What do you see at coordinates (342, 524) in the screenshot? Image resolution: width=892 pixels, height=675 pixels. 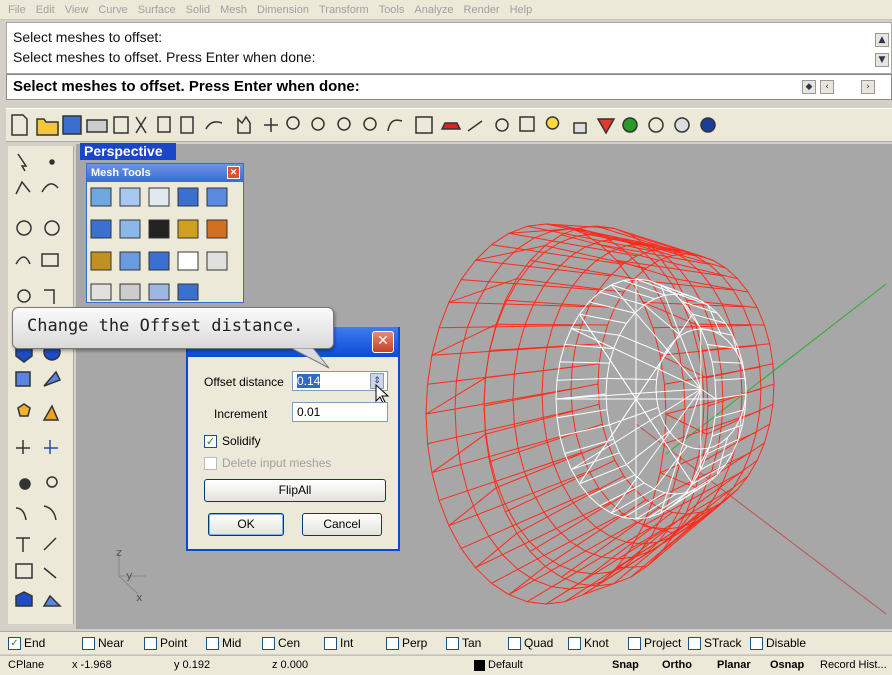 I see `cancel-button: Cancel` at bounding box center [342, 524].